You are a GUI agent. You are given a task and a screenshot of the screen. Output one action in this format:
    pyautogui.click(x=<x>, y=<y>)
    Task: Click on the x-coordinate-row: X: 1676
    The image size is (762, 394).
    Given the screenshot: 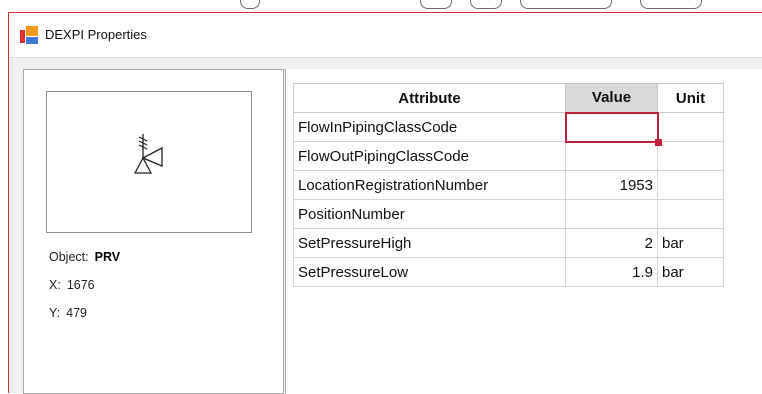 What is the action you would take?
    pyautogui.click(x=72, y=285)
    